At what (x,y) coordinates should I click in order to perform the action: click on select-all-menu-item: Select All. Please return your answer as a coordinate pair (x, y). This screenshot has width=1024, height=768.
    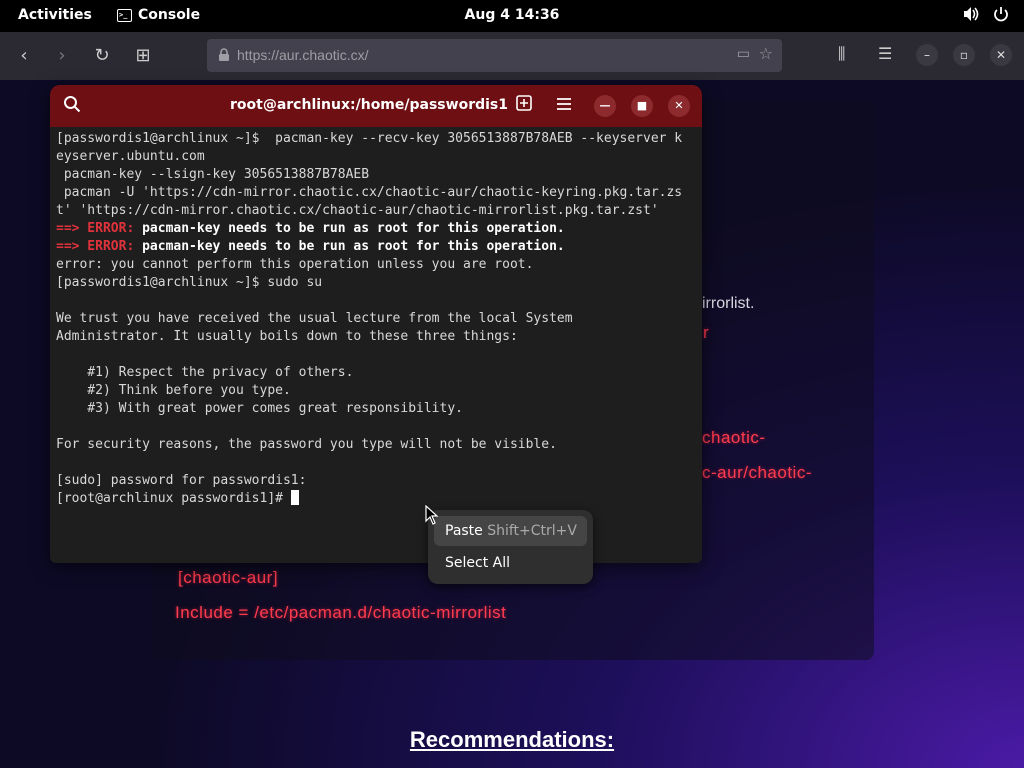
    Looking at the image, I should click on (510, 563).